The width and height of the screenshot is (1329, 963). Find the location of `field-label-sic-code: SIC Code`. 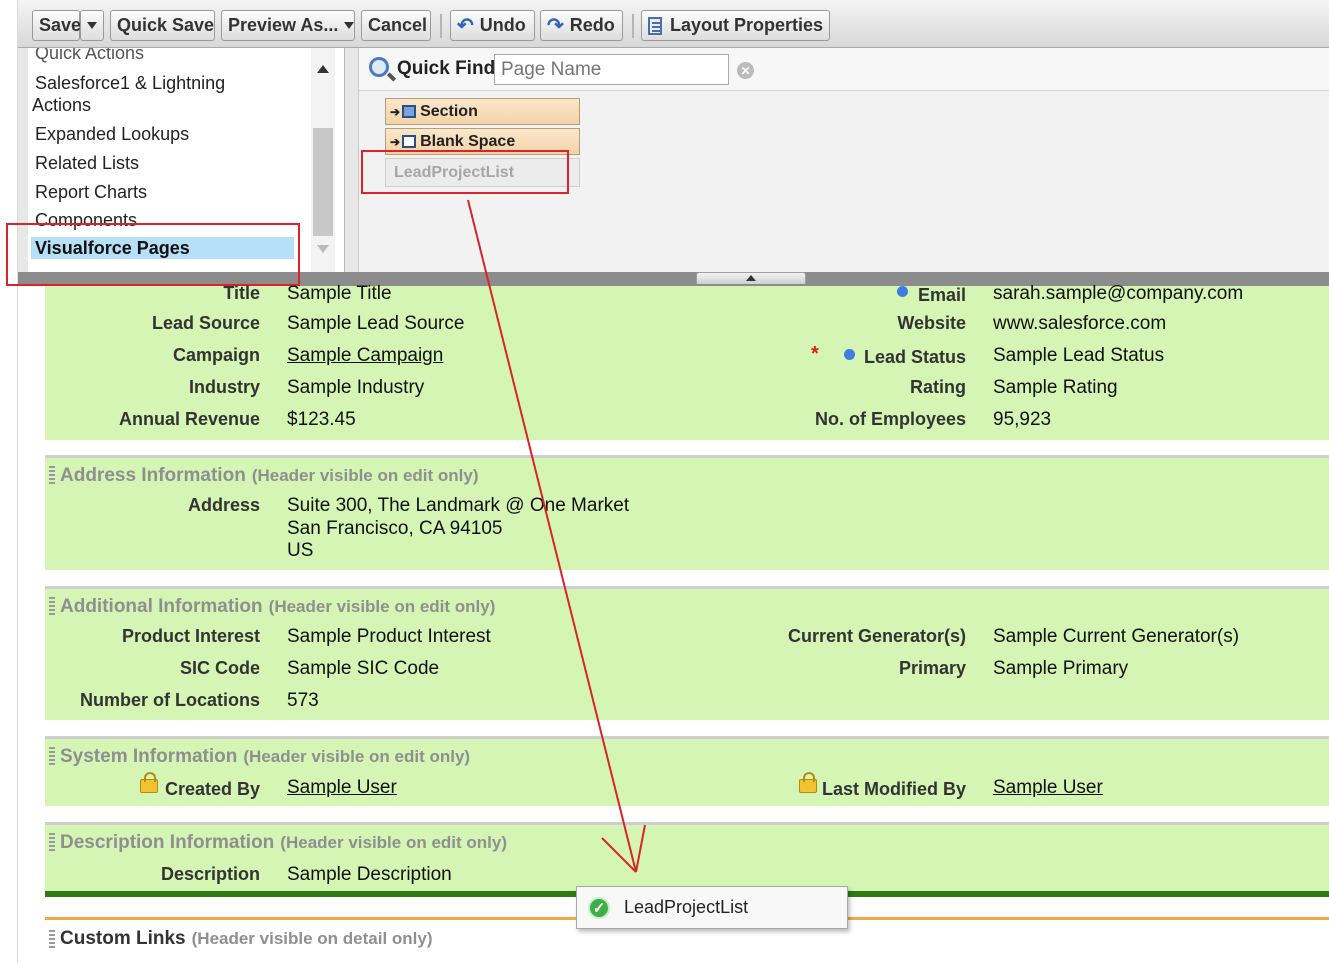

field-label-sic-code: SIC Code is located at coordinates (219, 668).